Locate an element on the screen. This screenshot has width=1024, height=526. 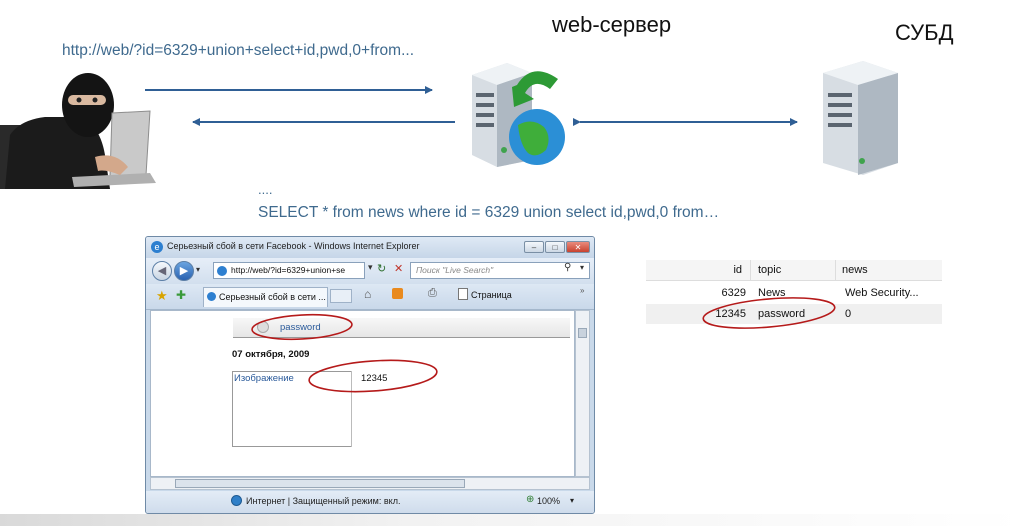
status-text: Интернет | Защищенный режим: вкл. is located at coordinates (323, 501).